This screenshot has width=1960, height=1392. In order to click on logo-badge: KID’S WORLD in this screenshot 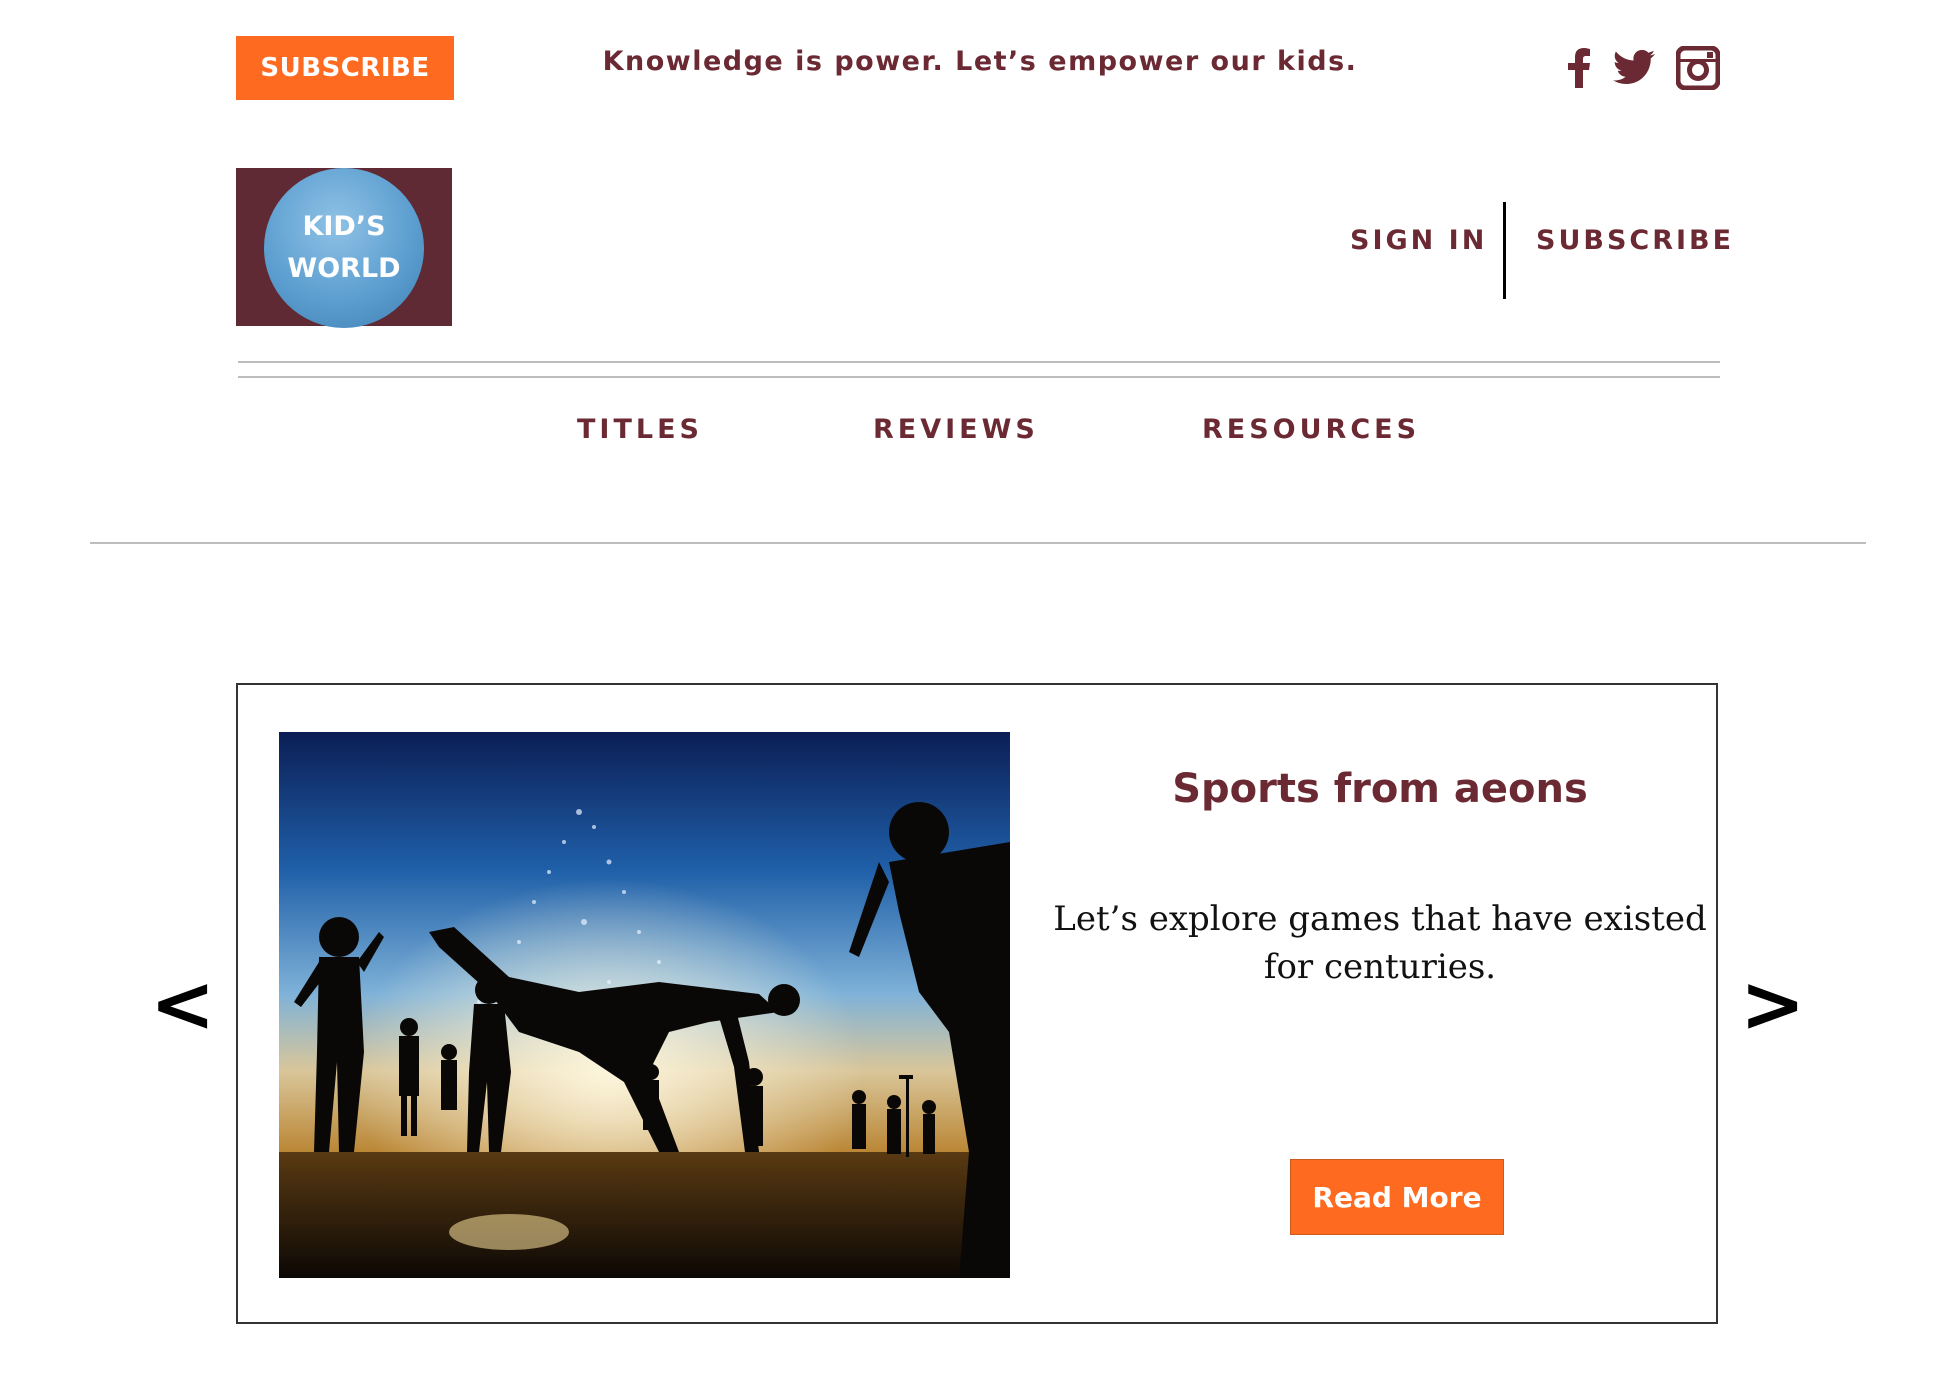, I will do `click(344, 248)`.